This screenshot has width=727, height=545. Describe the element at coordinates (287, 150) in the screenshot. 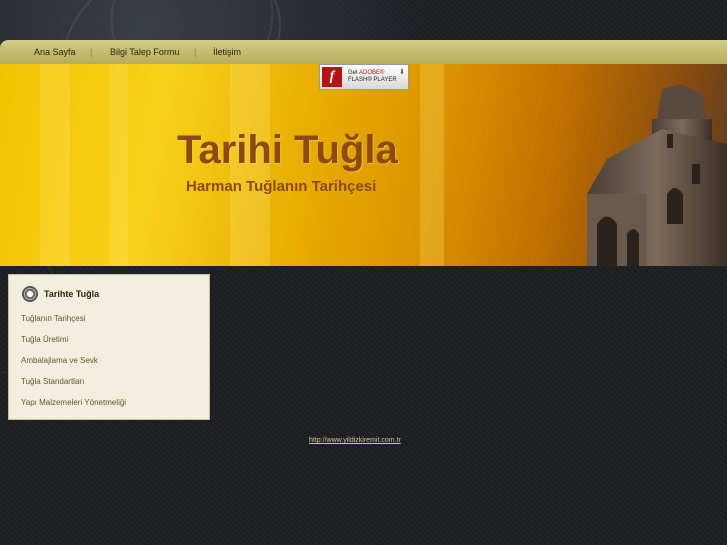

I see `page-title: Tarihi Tuğla` at that location.